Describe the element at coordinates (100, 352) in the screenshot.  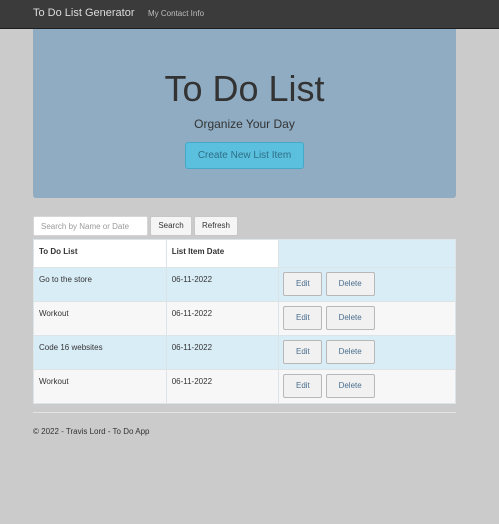
I see `todo-item-cell: Code 16 websites` at that location.